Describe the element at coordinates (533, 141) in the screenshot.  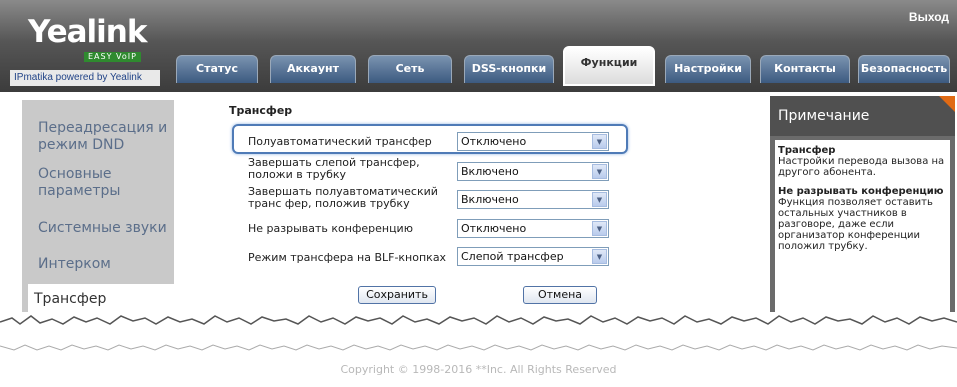
I see `select-semi-attended-transfer: Отключено ▼` at that location.